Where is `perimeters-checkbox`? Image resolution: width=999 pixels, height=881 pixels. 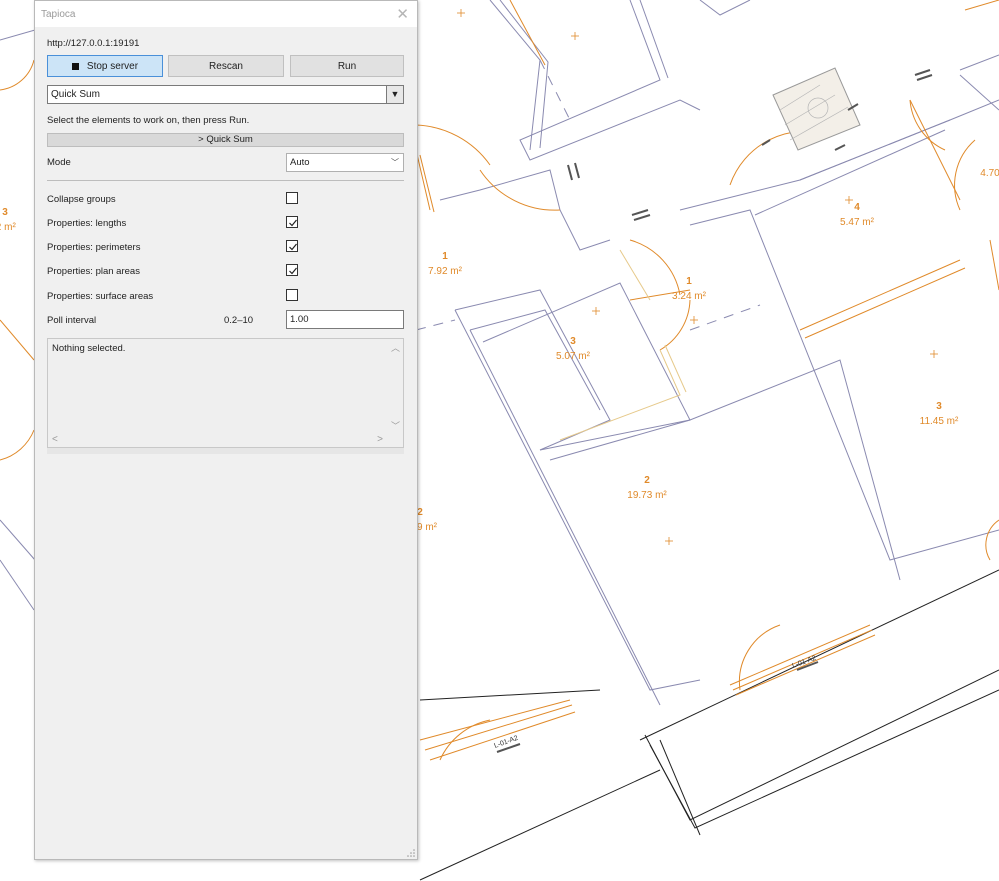
perimeters-checkbox is located at coordinates (292, 246).